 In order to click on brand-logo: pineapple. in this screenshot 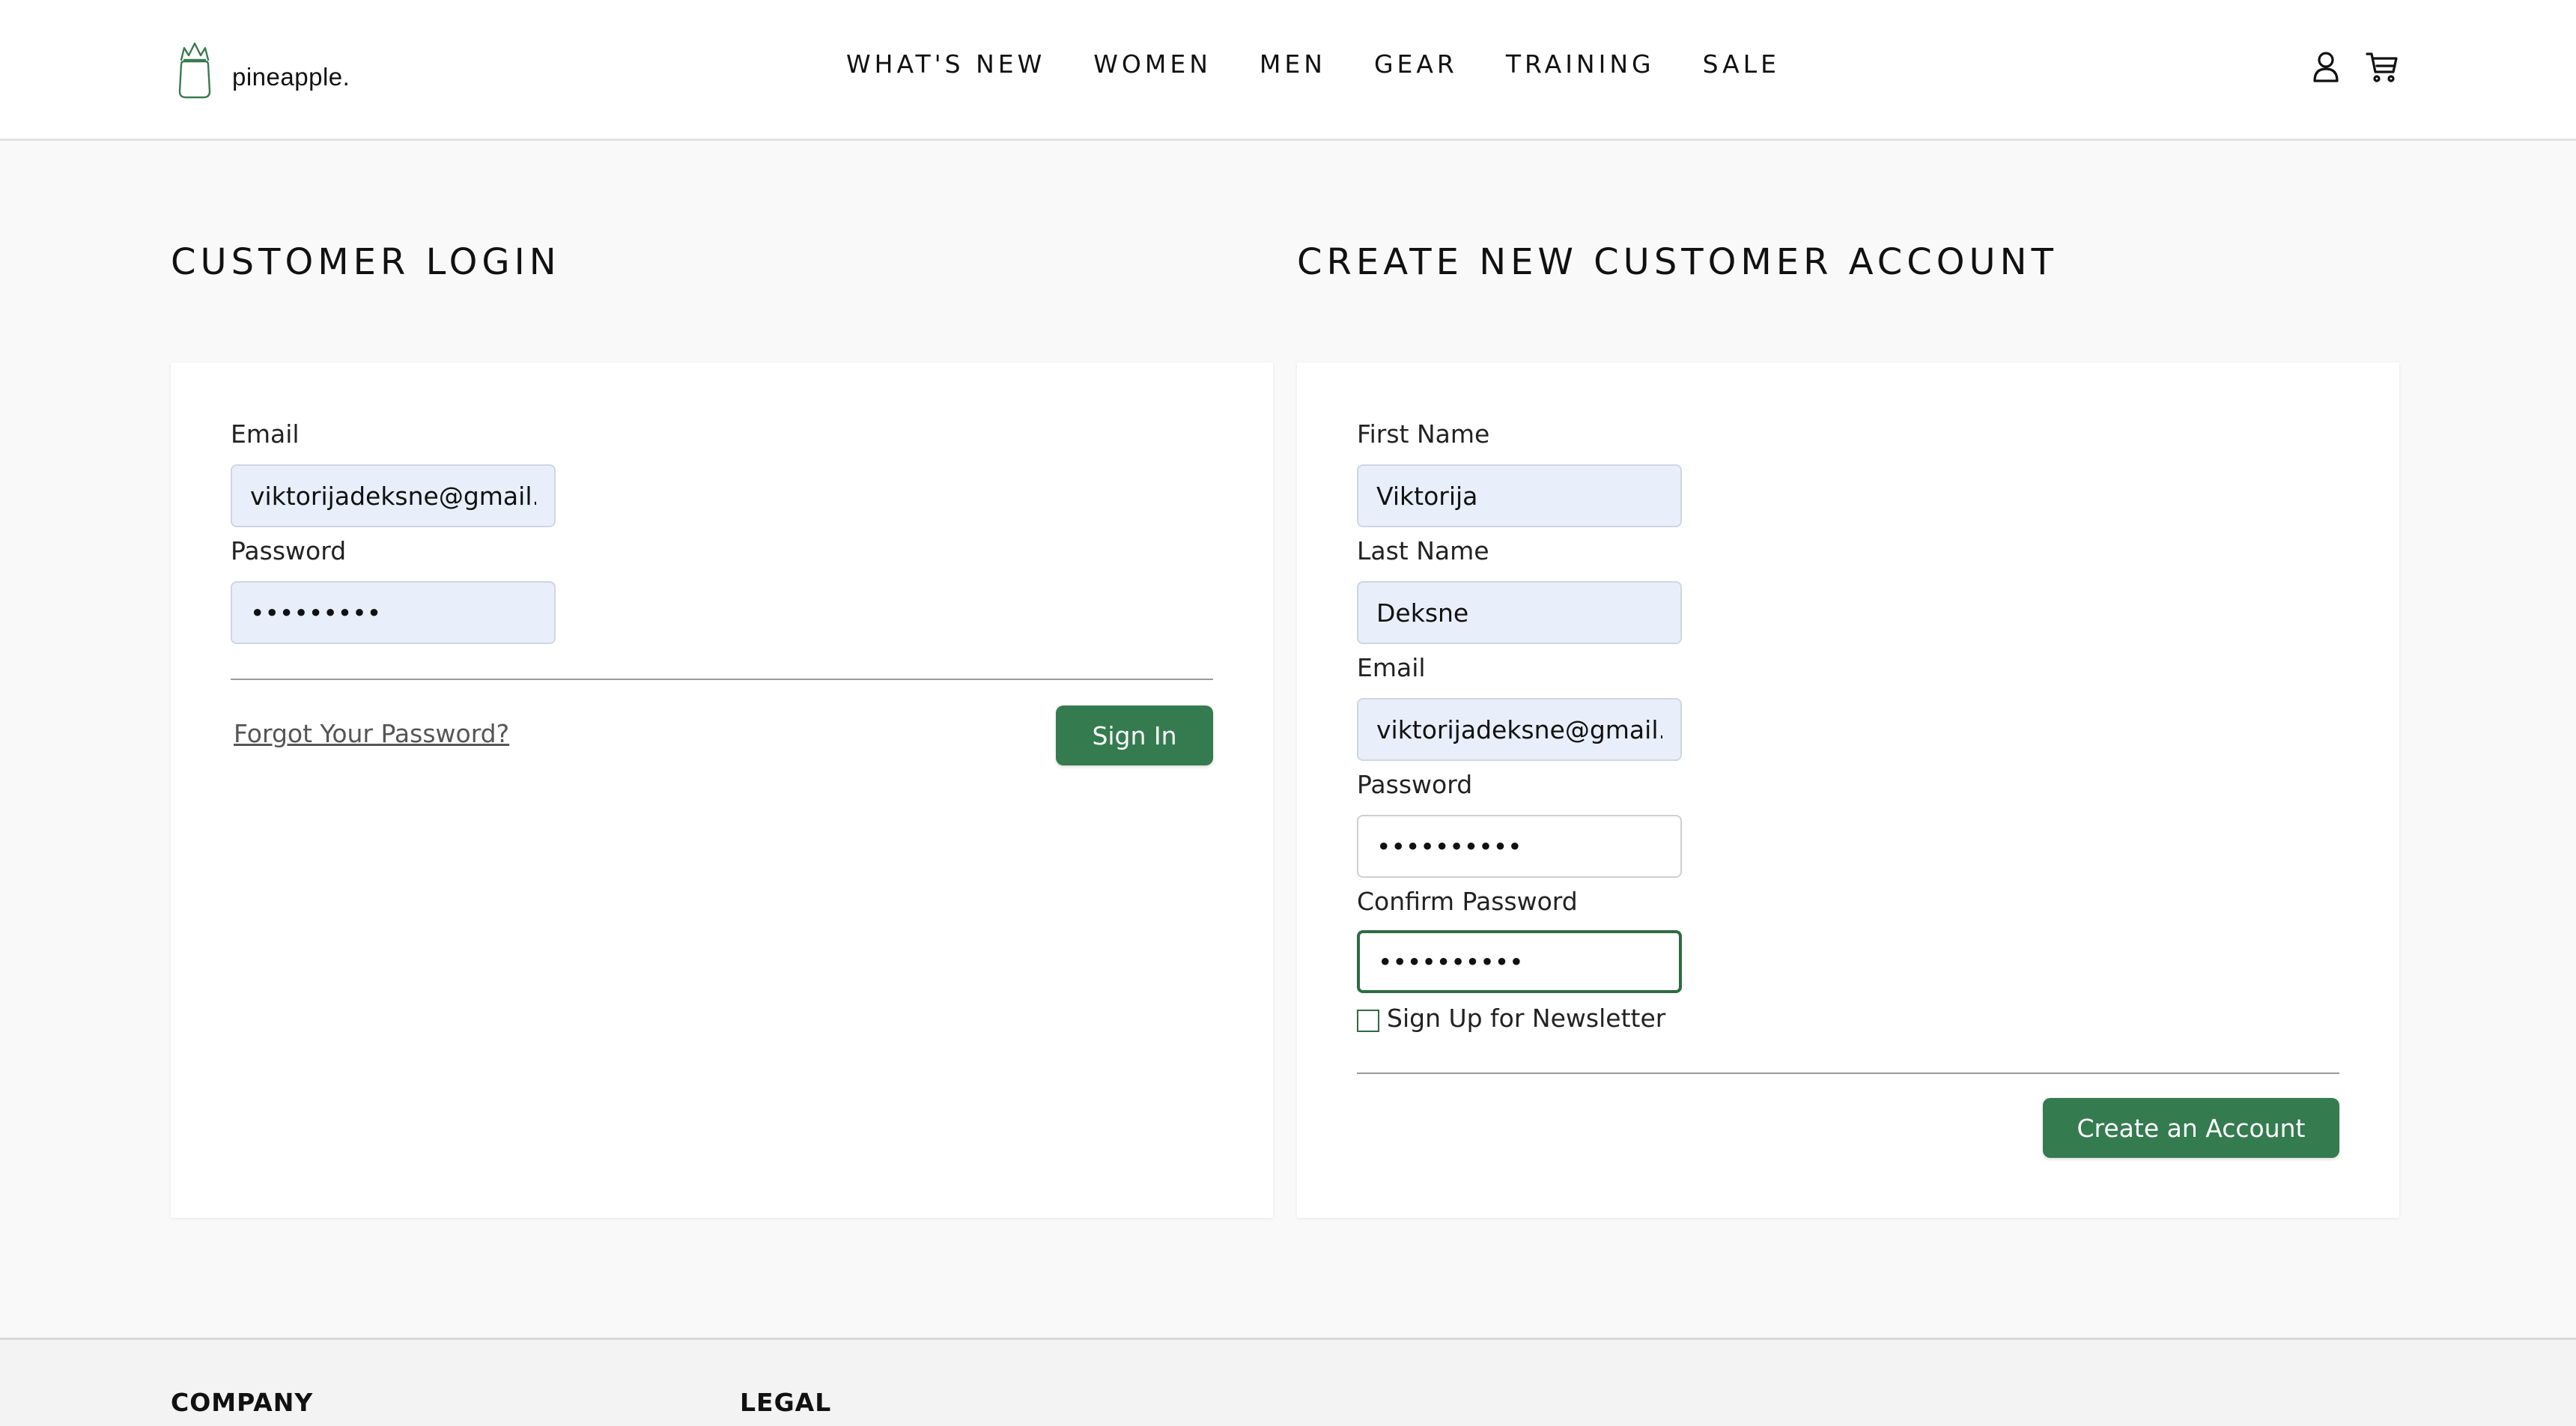, I will do `click(262, 68)`.